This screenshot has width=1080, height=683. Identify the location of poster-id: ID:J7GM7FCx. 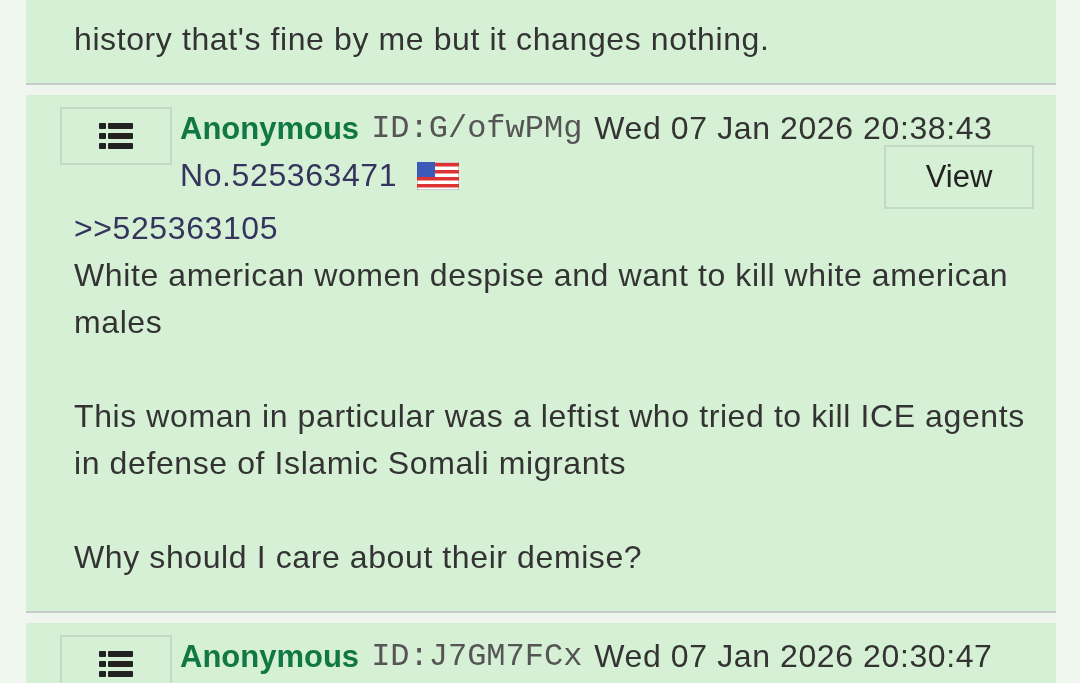
(477, 656).